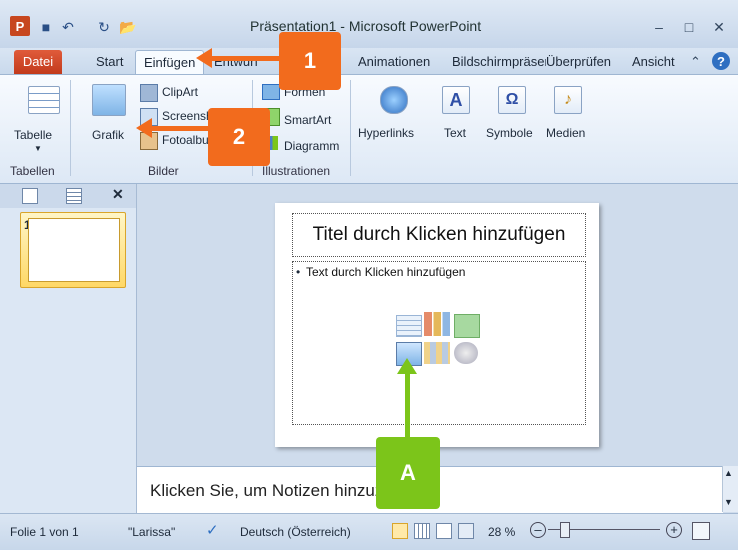 The width and height of the screenshot is (738, 550). Describe the element at coordinates (495, 62) in the screenshot. I see `tab-bildschirmpraesentation: Bildschirmpräsentation` at that location.